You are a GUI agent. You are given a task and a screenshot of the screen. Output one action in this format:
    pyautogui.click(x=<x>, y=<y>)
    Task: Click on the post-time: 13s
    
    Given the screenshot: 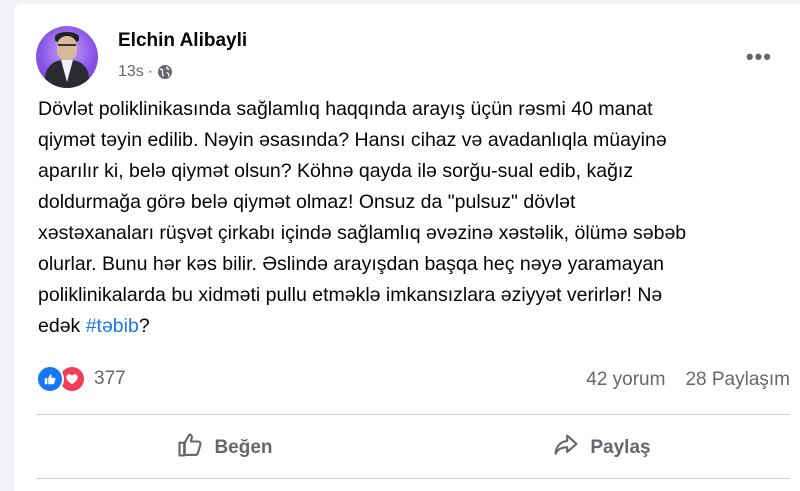 What is the action you would take?
    pyautogui.click(x=131, y=72)
    